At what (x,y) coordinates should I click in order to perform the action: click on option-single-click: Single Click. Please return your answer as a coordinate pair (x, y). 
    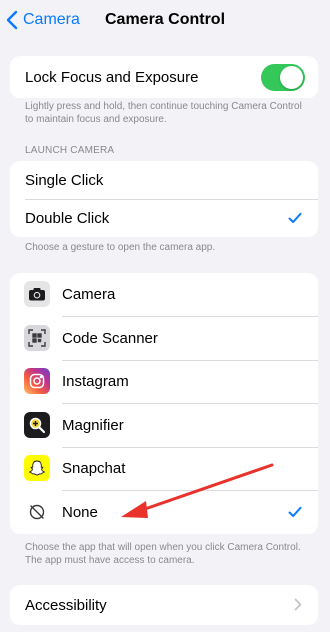
    Looking at the image, I should click on (164, 180).